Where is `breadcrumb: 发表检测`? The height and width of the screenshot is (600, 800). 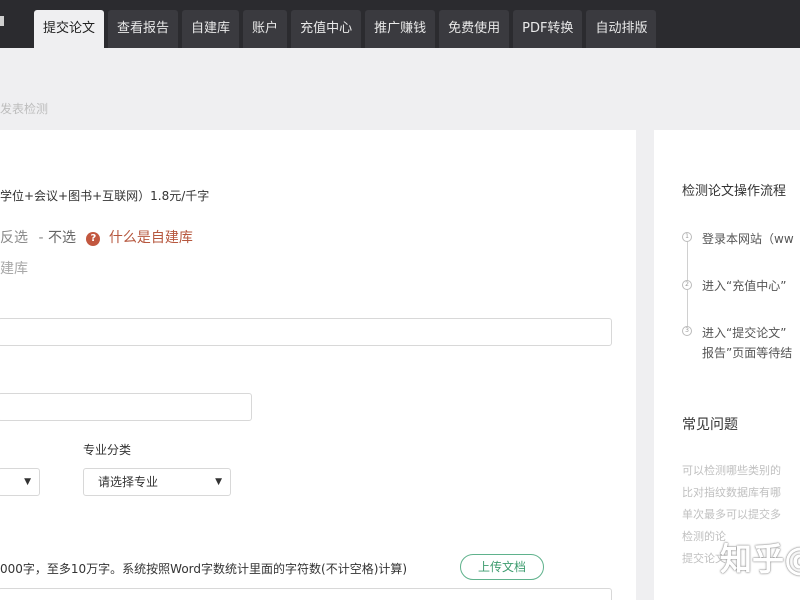 breadcrumb: 发表检测 is located at coordinates (24, 109).